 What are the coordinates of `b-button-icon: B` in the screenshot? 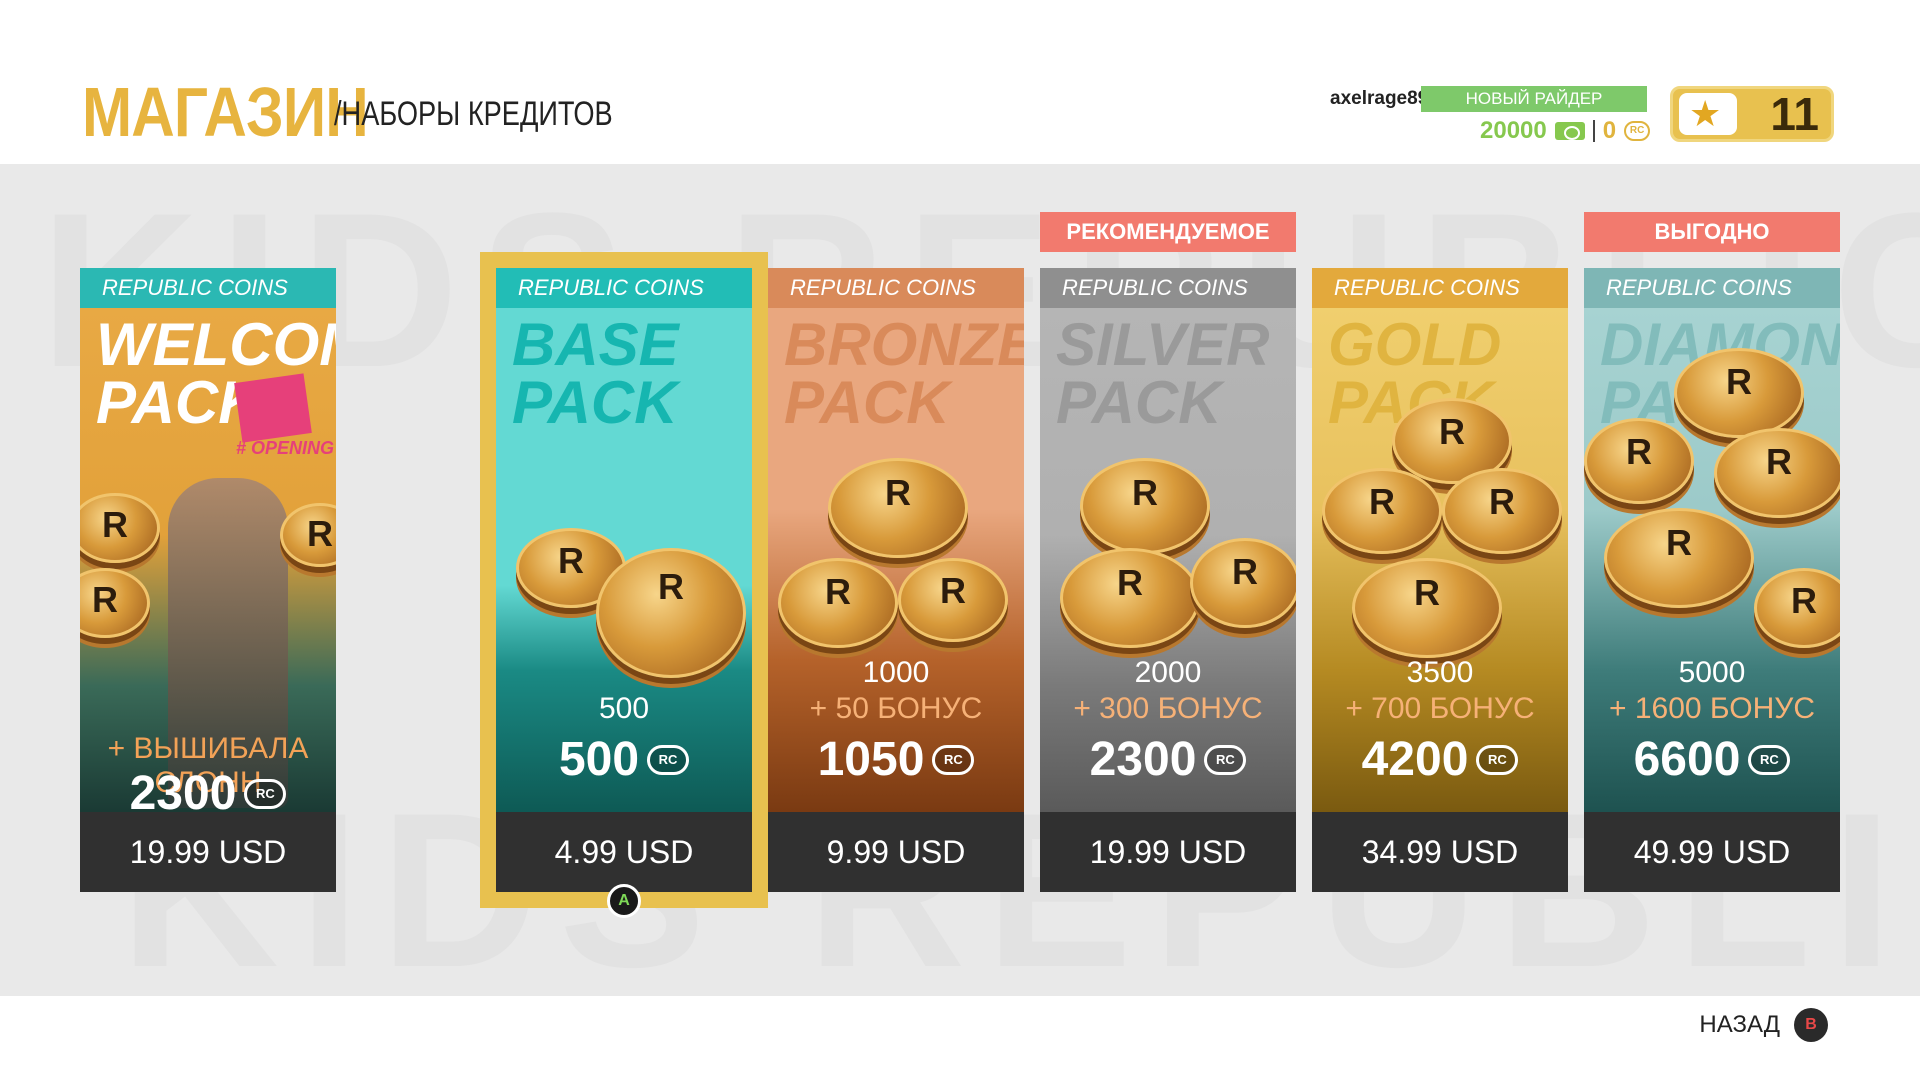 It's located at (1811, 1025).